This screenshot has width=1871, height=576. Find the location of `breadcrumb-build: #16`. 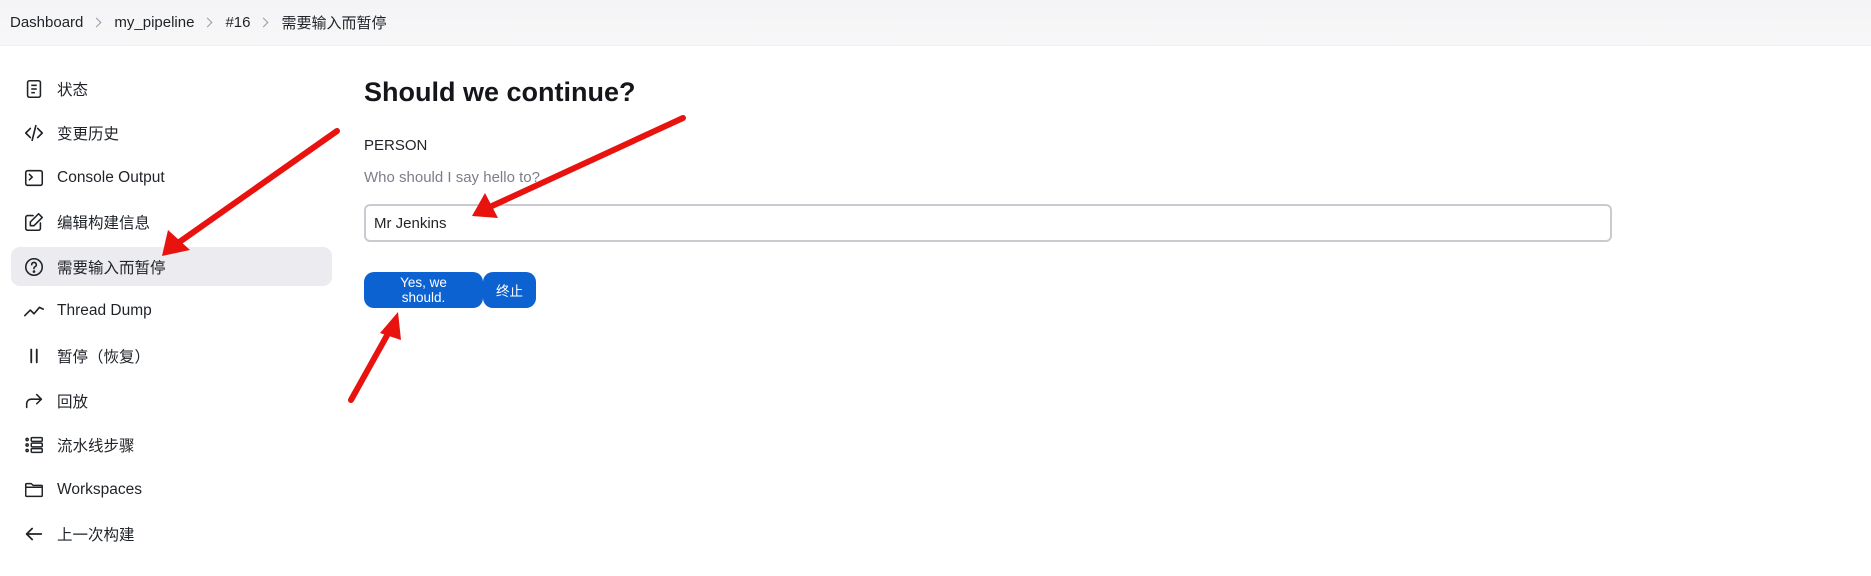

breadcrumb-build: #16 is located at coordinates (237, 22).